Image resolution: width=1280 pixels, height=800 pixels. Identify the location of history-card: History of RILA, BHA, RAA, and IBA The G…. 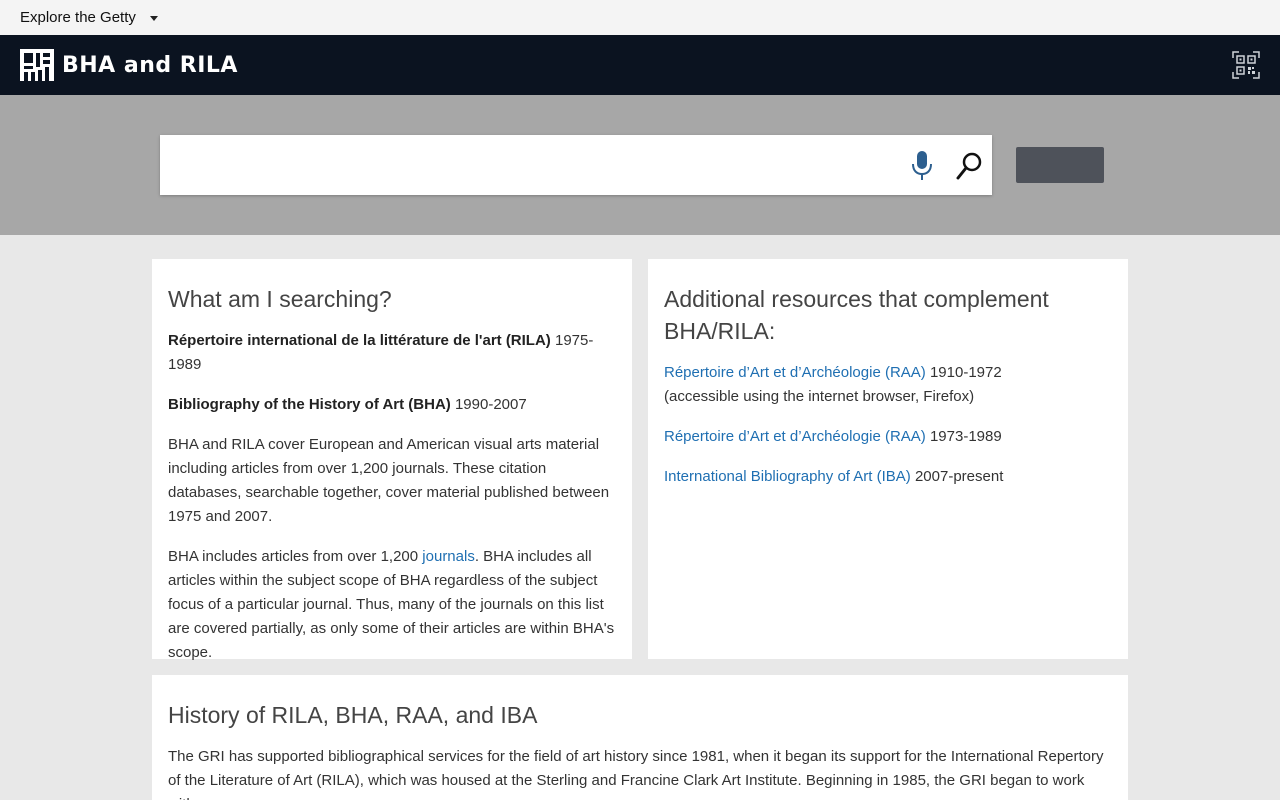
(640, 737).